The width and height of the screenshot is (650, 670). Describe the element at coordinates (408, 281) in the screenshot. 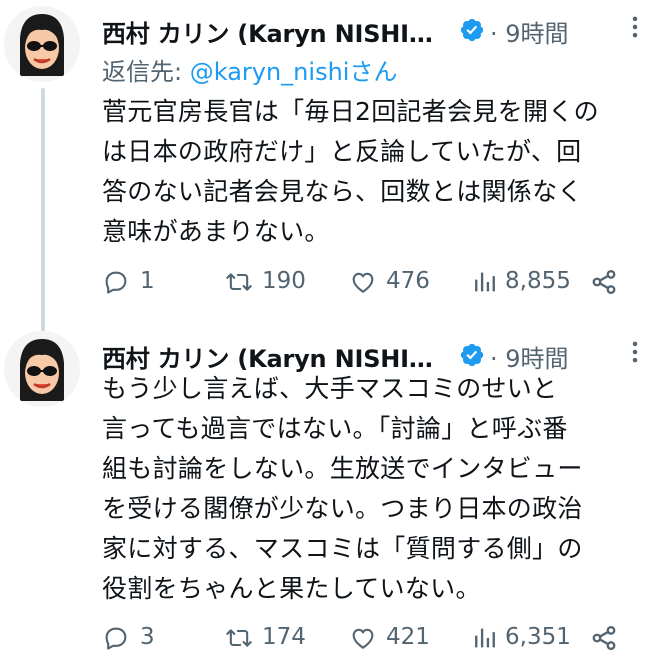

I see `like-count: 476` at that location.